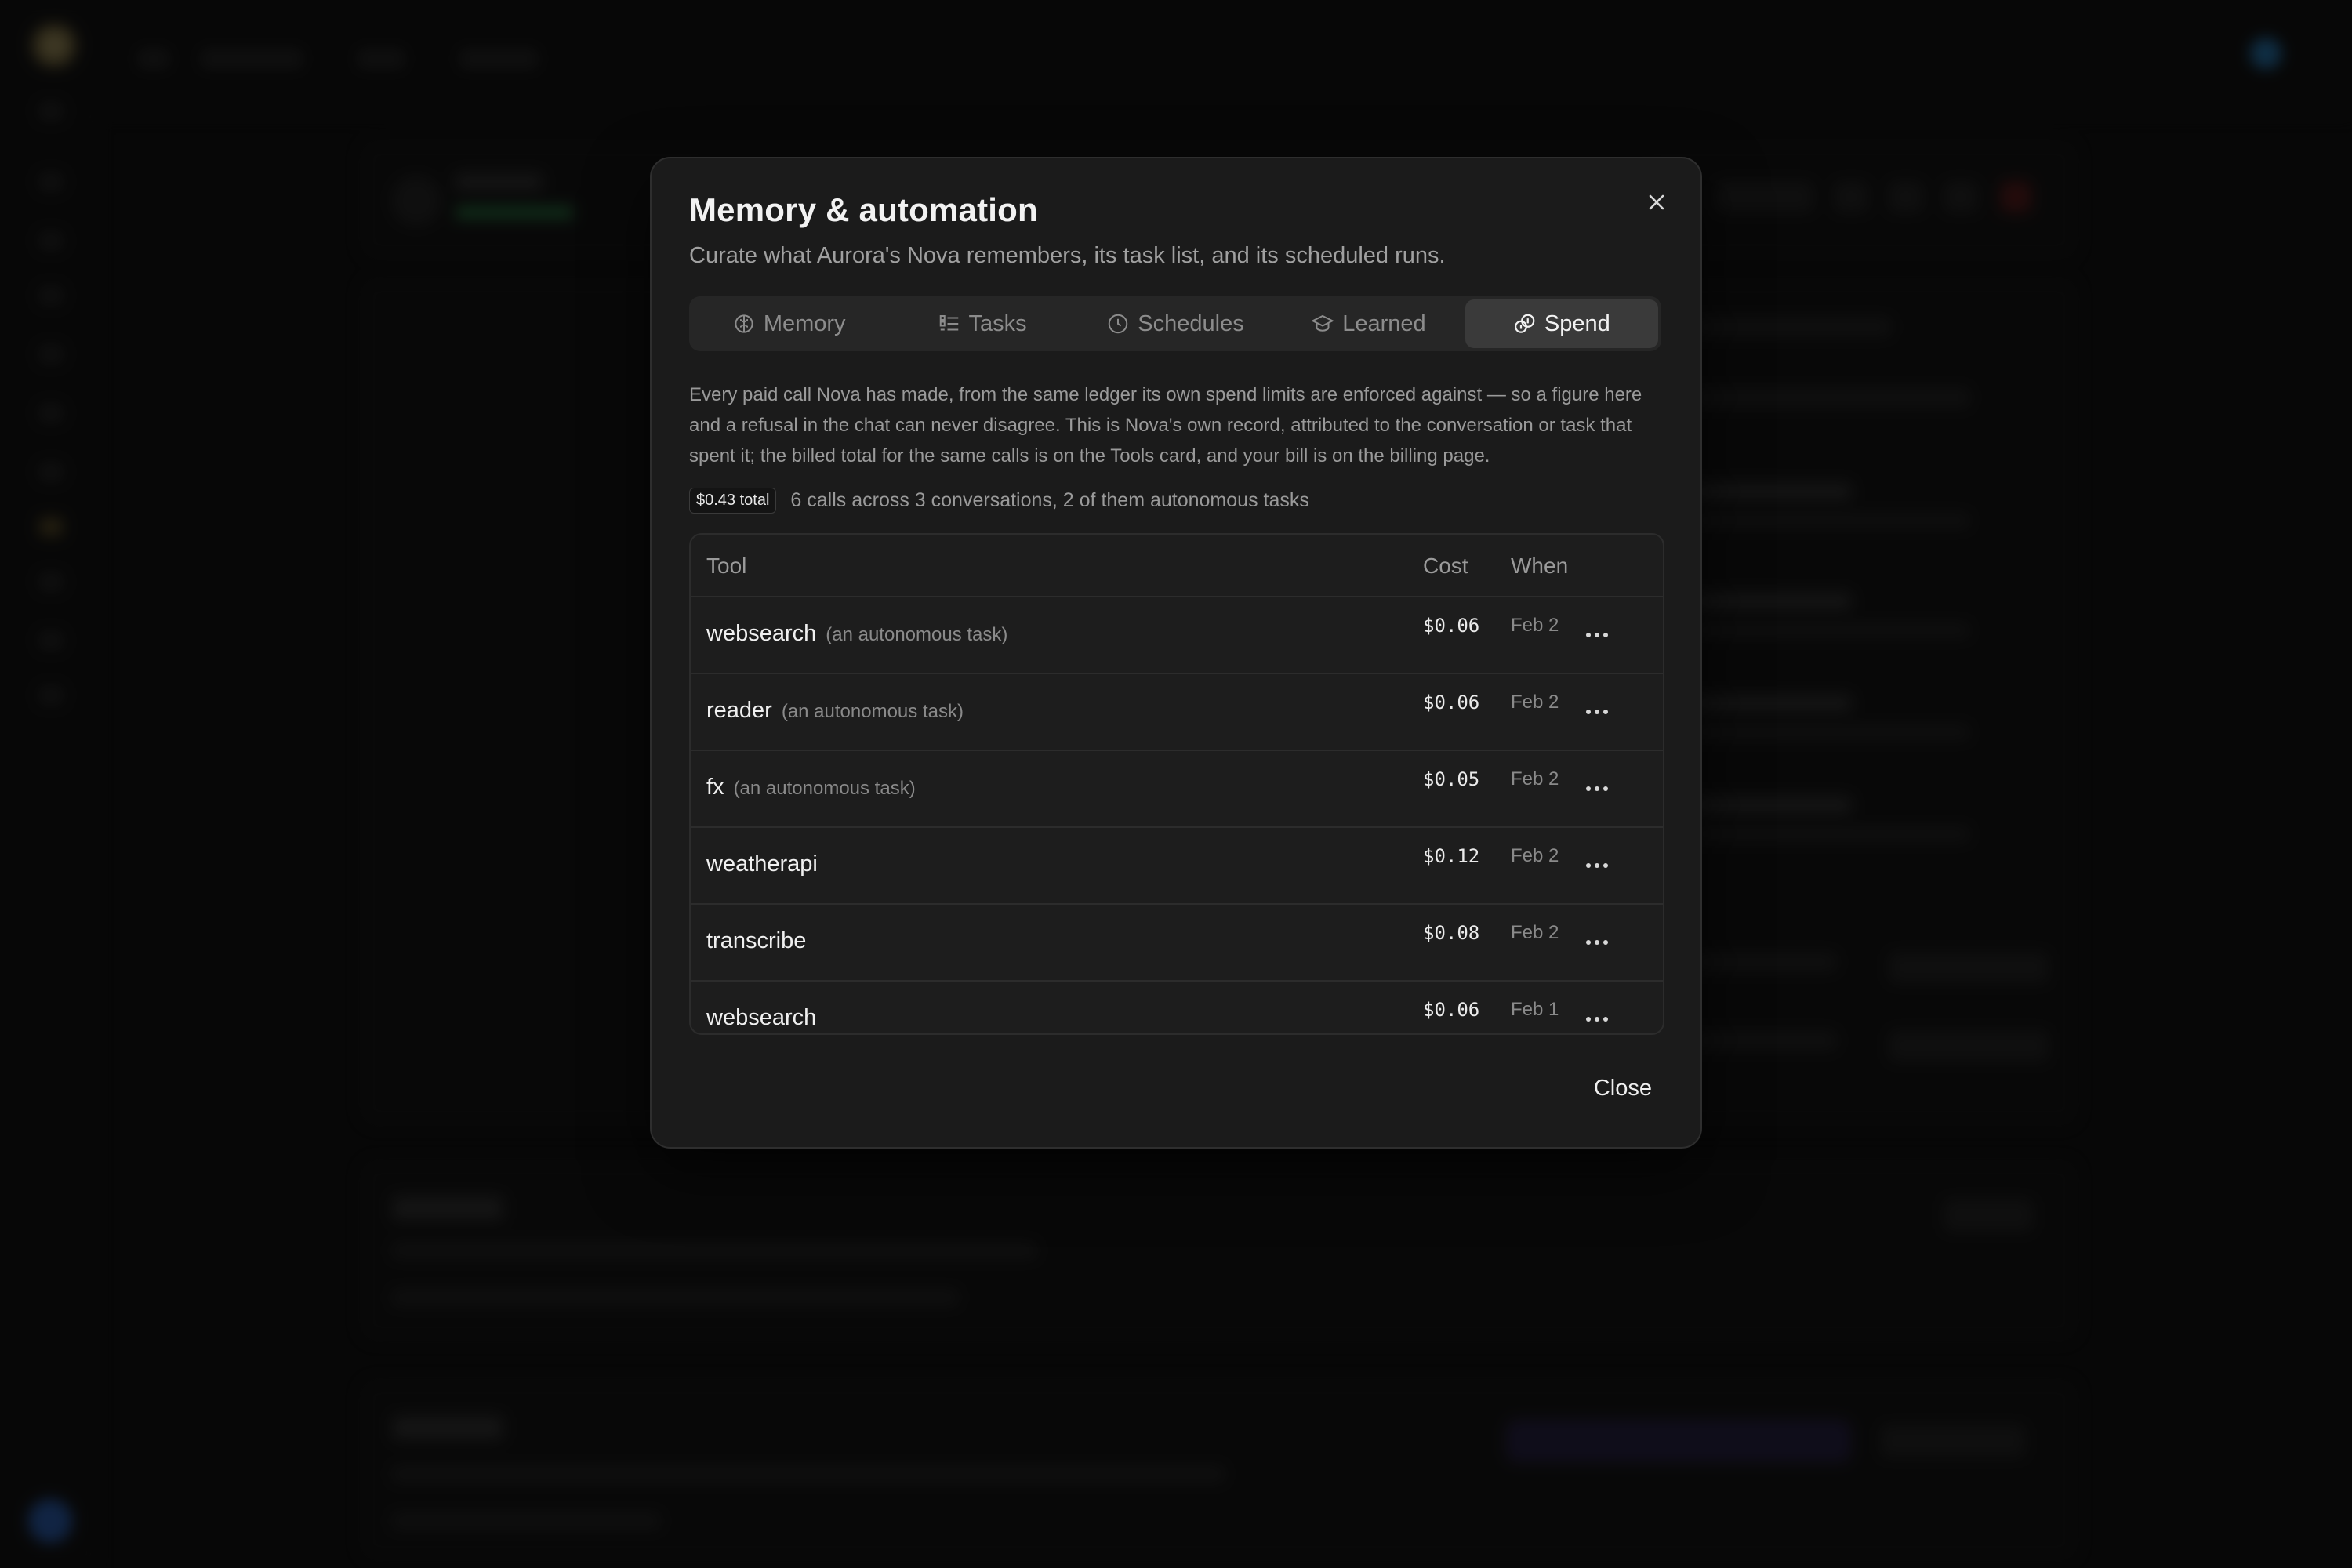 The image size is (2352, 1568). I want to click on table-row: websearch $0.06 Feb 1, so click(1177, 1007).